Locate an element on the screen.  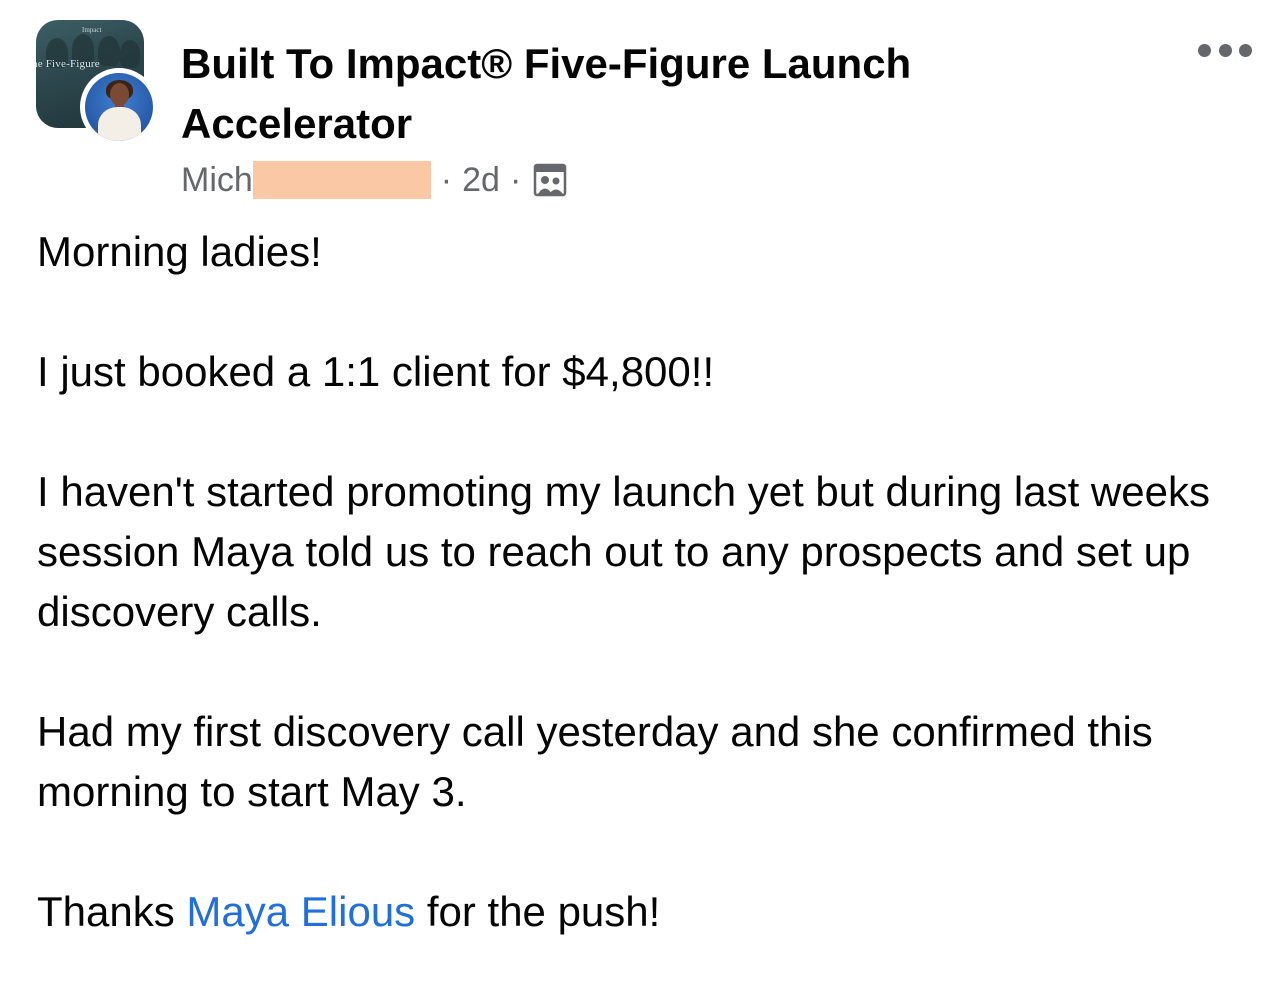
user-avatar-photo is located at coordinates (119, 107).